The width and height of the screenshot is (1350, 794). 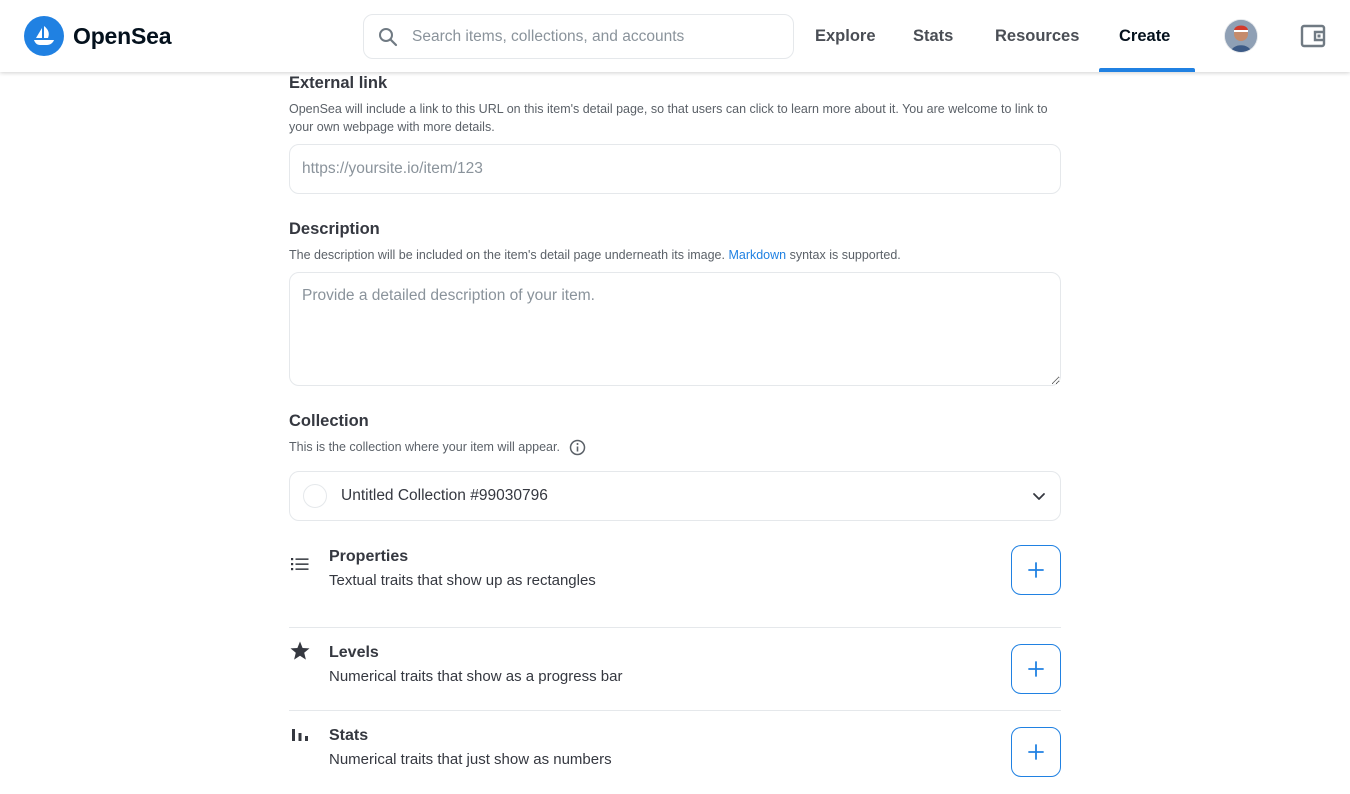 What do you see at coordinates (843, 255) in the screenshot?
I see `description-caption-suffix: syntax is supported.` at bounding box center [843, 255].